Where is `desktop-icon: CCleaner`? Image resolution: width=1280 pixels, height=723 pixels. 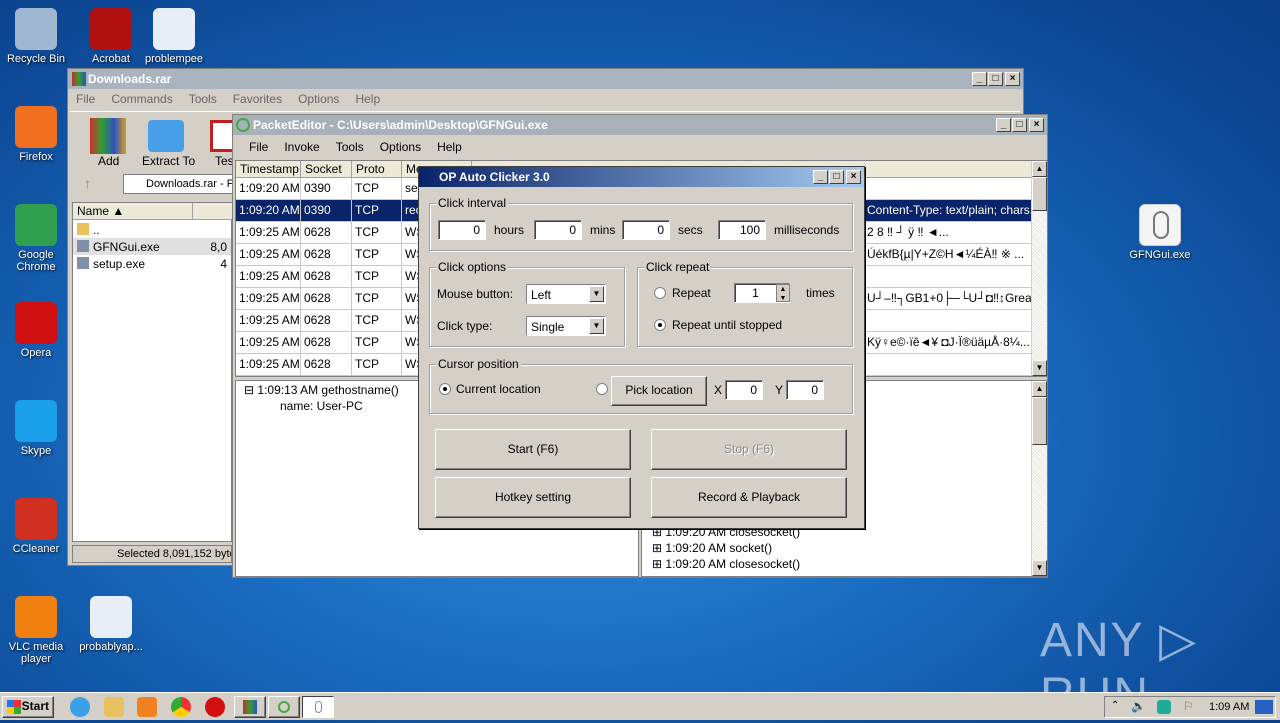 desktop-icon: CCleaner is located at coordinates (36, 526).